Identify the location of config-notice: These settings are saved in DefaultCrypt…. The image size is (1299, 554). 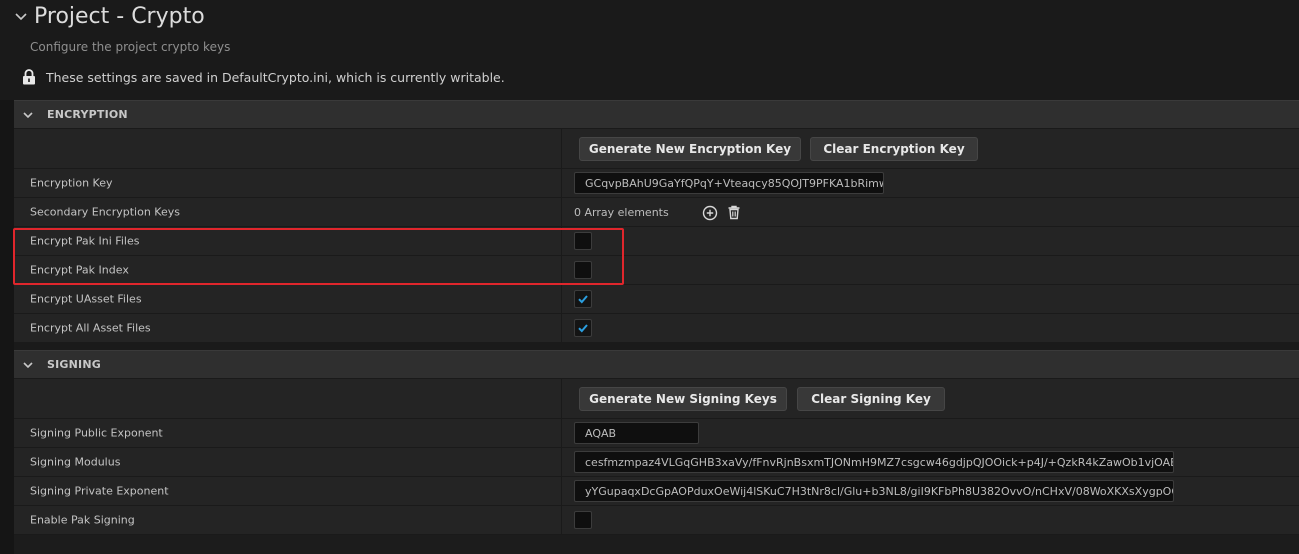
(263, 77).